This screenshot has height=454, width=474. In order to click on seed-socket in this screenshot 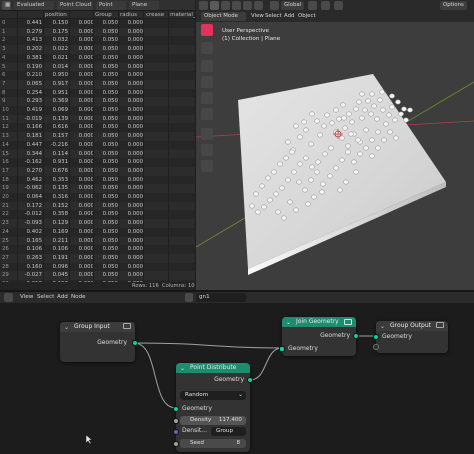, I will do `click(176, 444)`.